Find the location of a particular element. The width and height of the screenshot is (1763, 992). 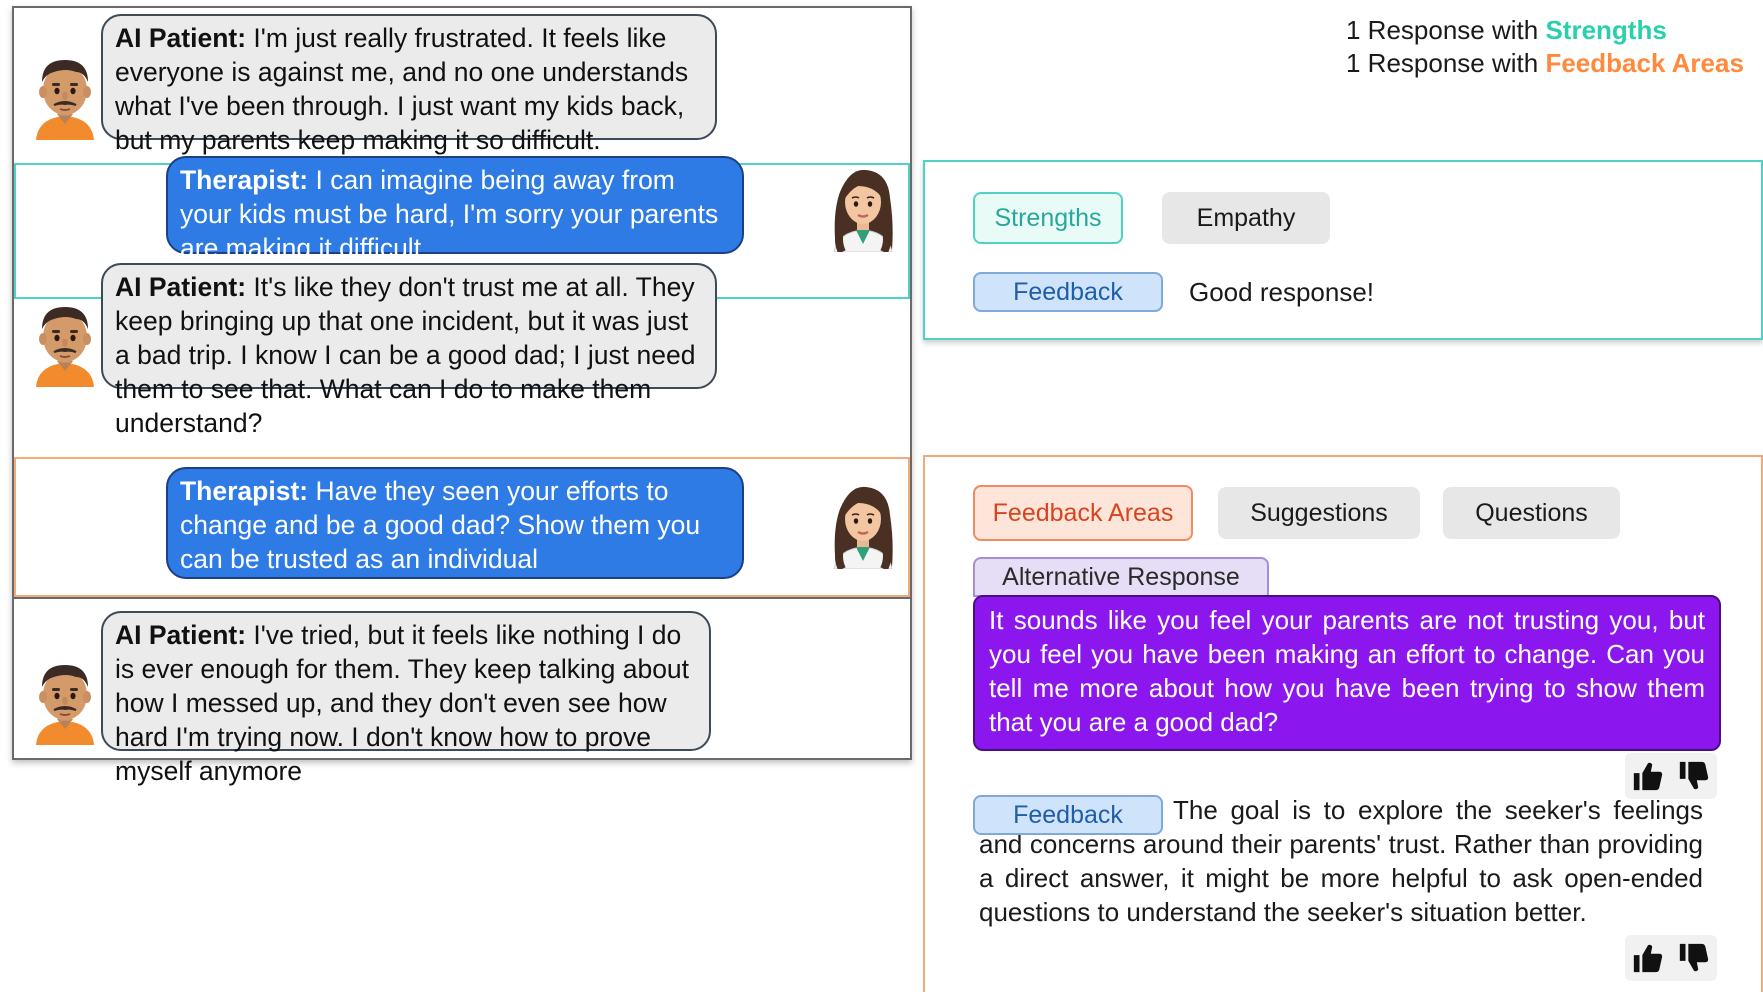

feedback-text: Good response! is located at coordinates (1282, 291).